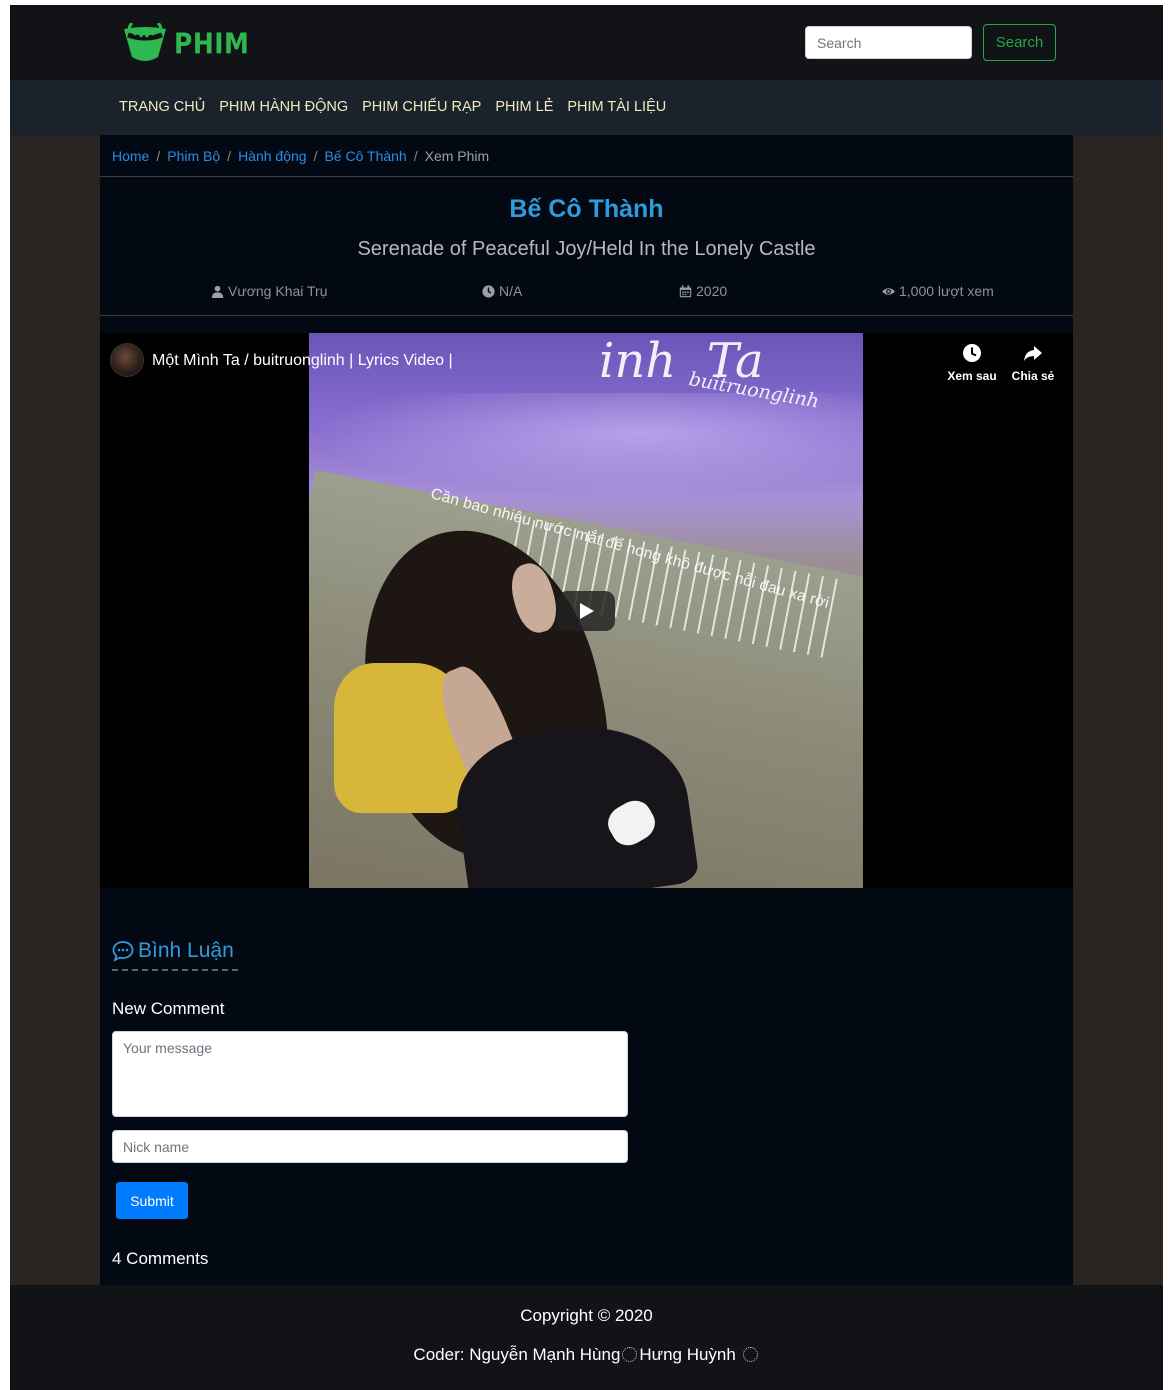 The height and width of the screenshot is (1390, 1168). Describe the element at coordinates (370, 1146) in the screenshot. I see `nickname-input` at that location.